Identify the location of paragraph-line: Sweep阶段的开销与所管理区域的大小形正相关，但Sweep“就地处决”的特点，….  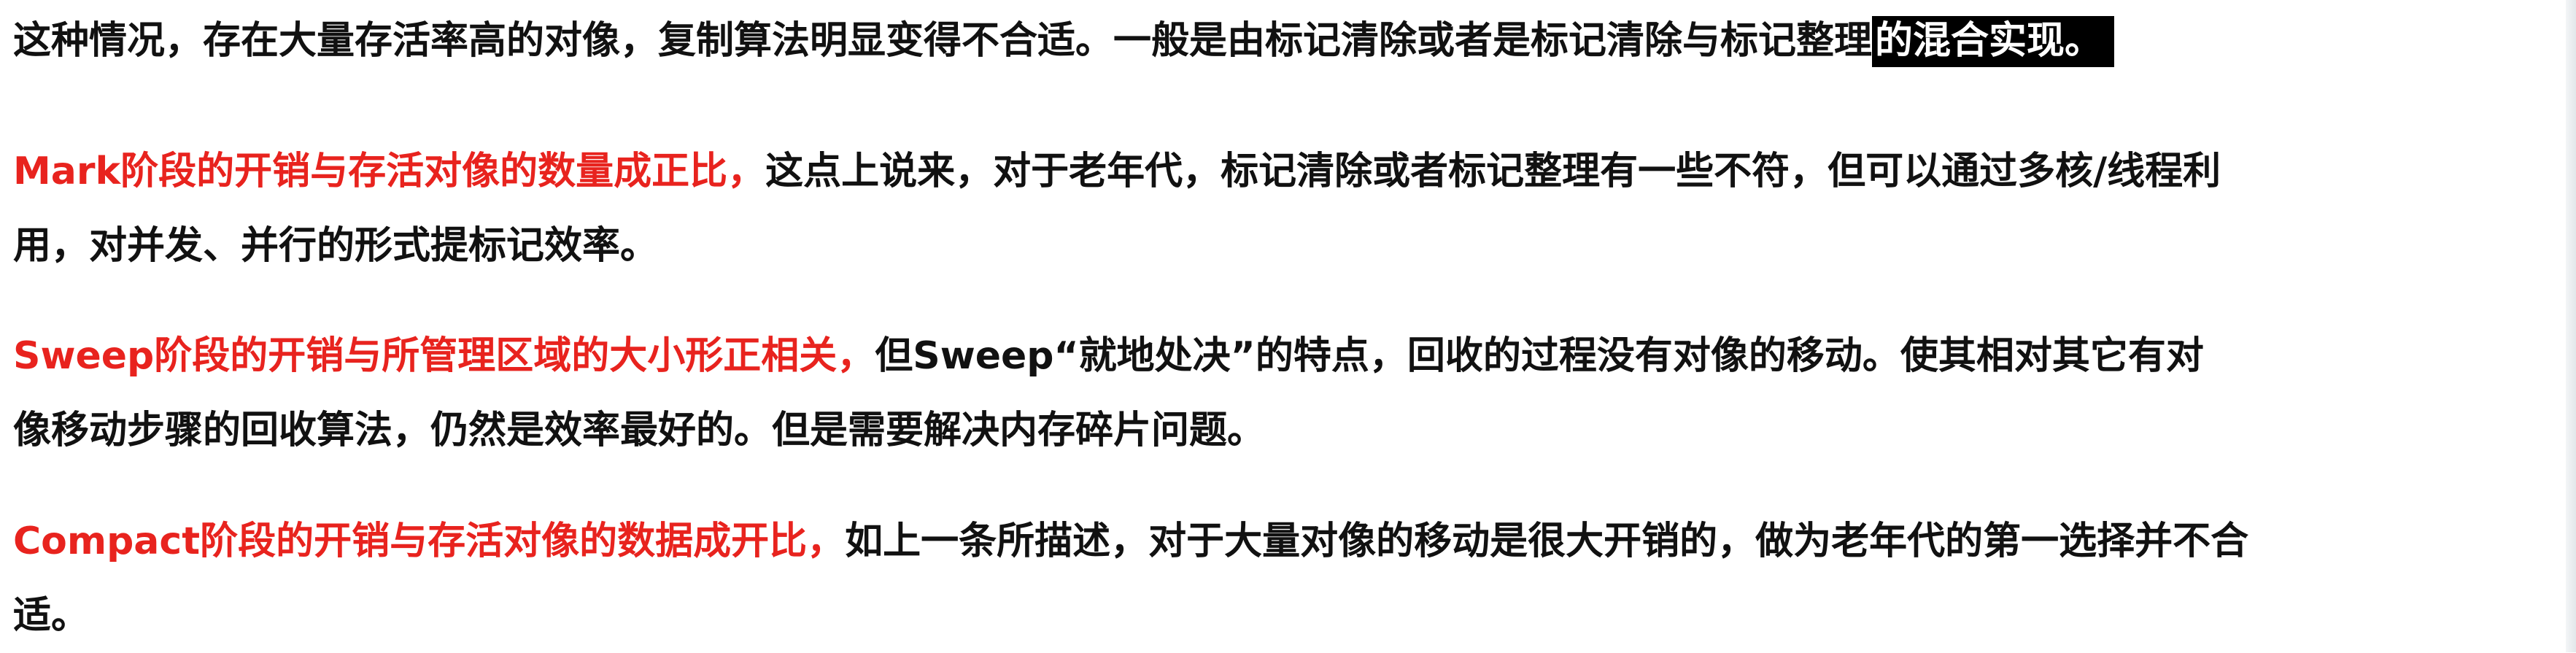
(1286, 356).